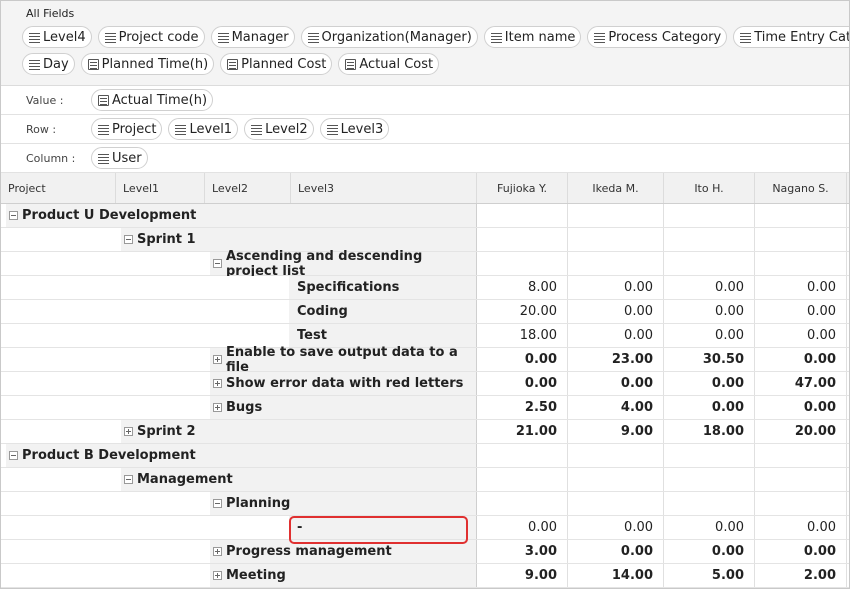  Describe the element at coordinates (127, 129) in the screenshot. I see `field-chip-project: Project` at that location.